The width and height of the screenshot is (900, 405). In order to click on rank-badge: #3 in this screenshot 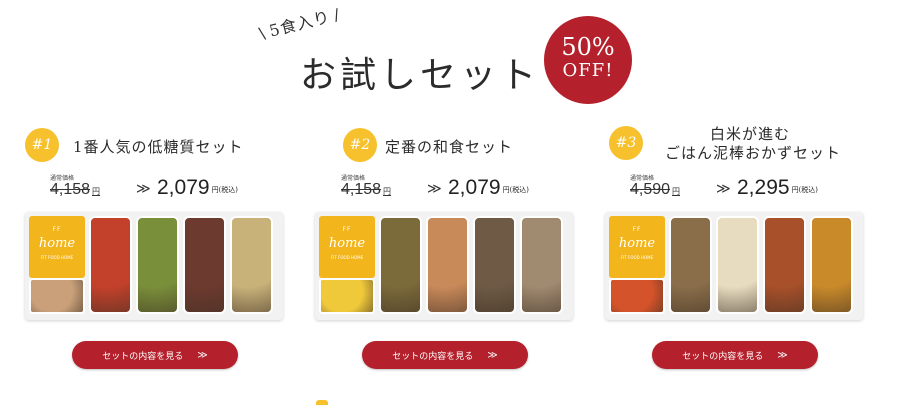, I will do `click(626, 143)`.